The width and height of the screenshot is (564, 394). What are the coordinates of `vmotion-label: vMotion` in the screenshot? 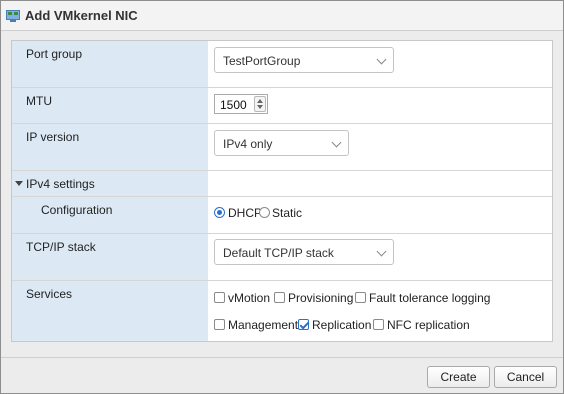 It's located at (249, 298).